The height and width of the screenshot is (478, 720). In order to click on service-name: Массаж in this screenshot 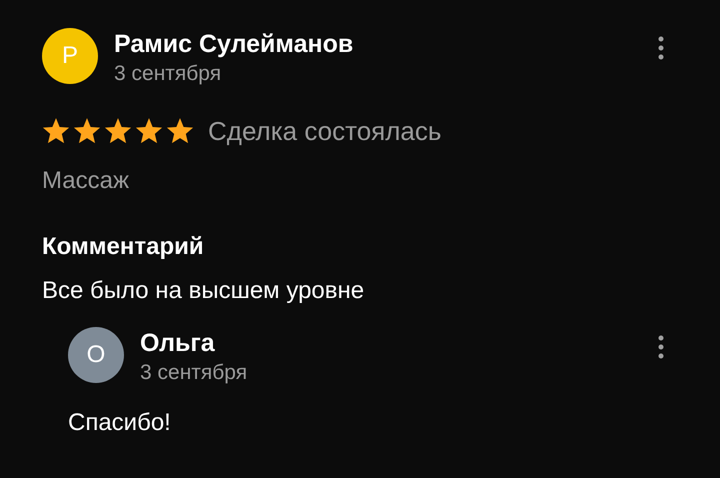, I will do `click(86, 181)`.